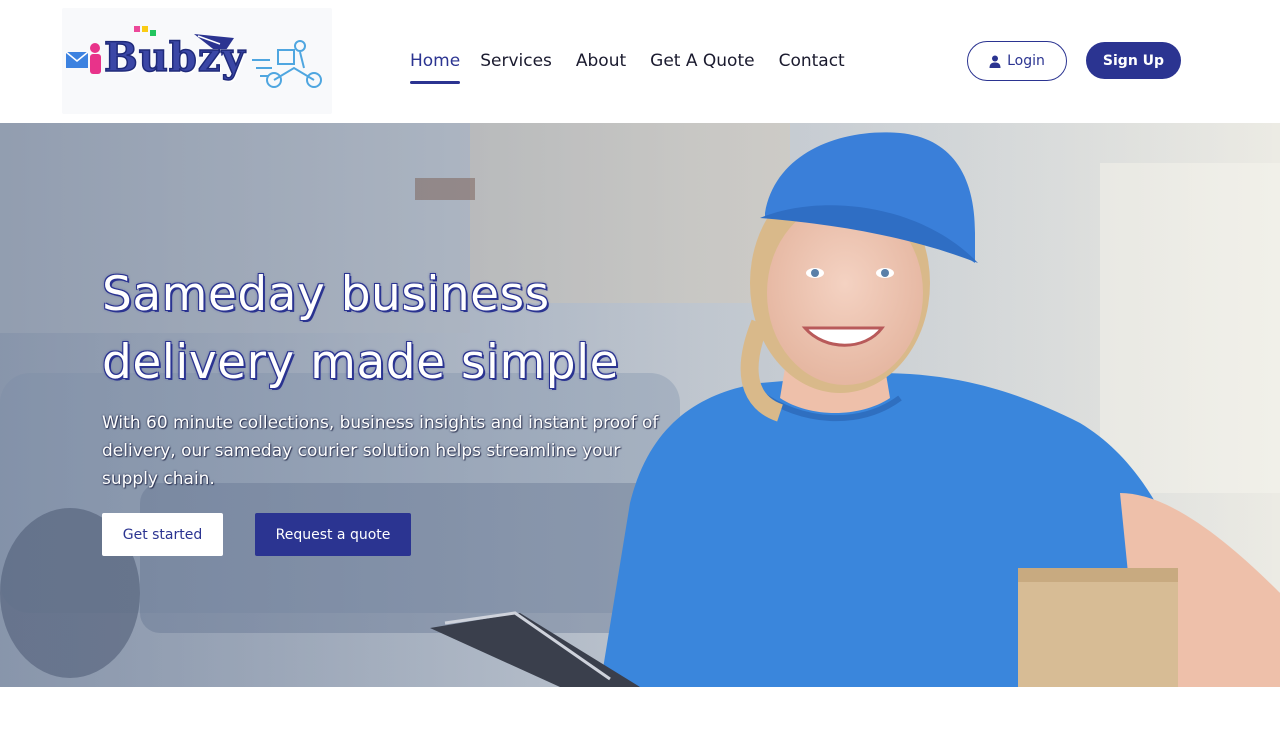  I want to click on request-quote-label: Request a quote, so click(333, 534).